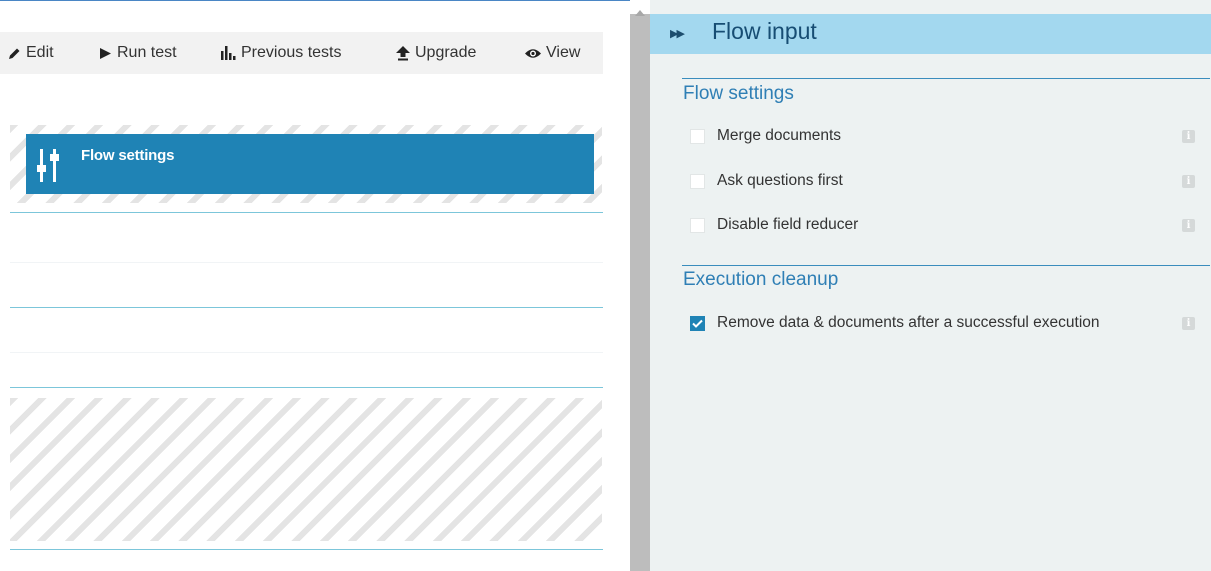  I want to click on edit-button: Edit, so click(31, 53).